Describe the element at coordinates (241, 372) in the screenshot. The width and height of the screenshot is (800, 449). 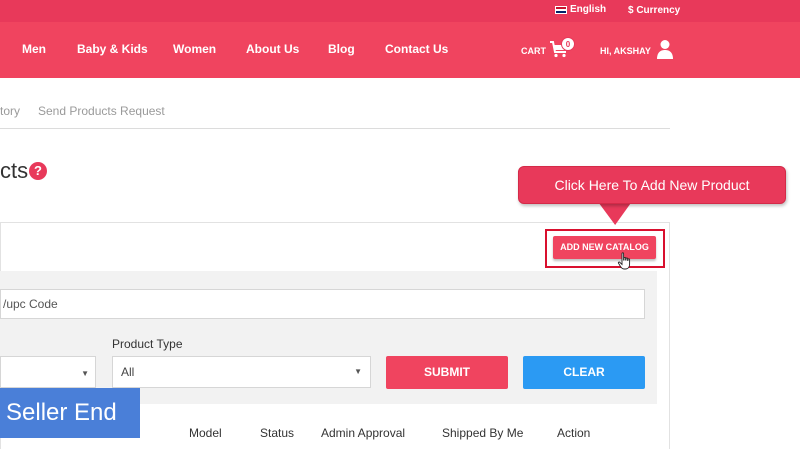
I see `product-type-select: All ▼` at that location.